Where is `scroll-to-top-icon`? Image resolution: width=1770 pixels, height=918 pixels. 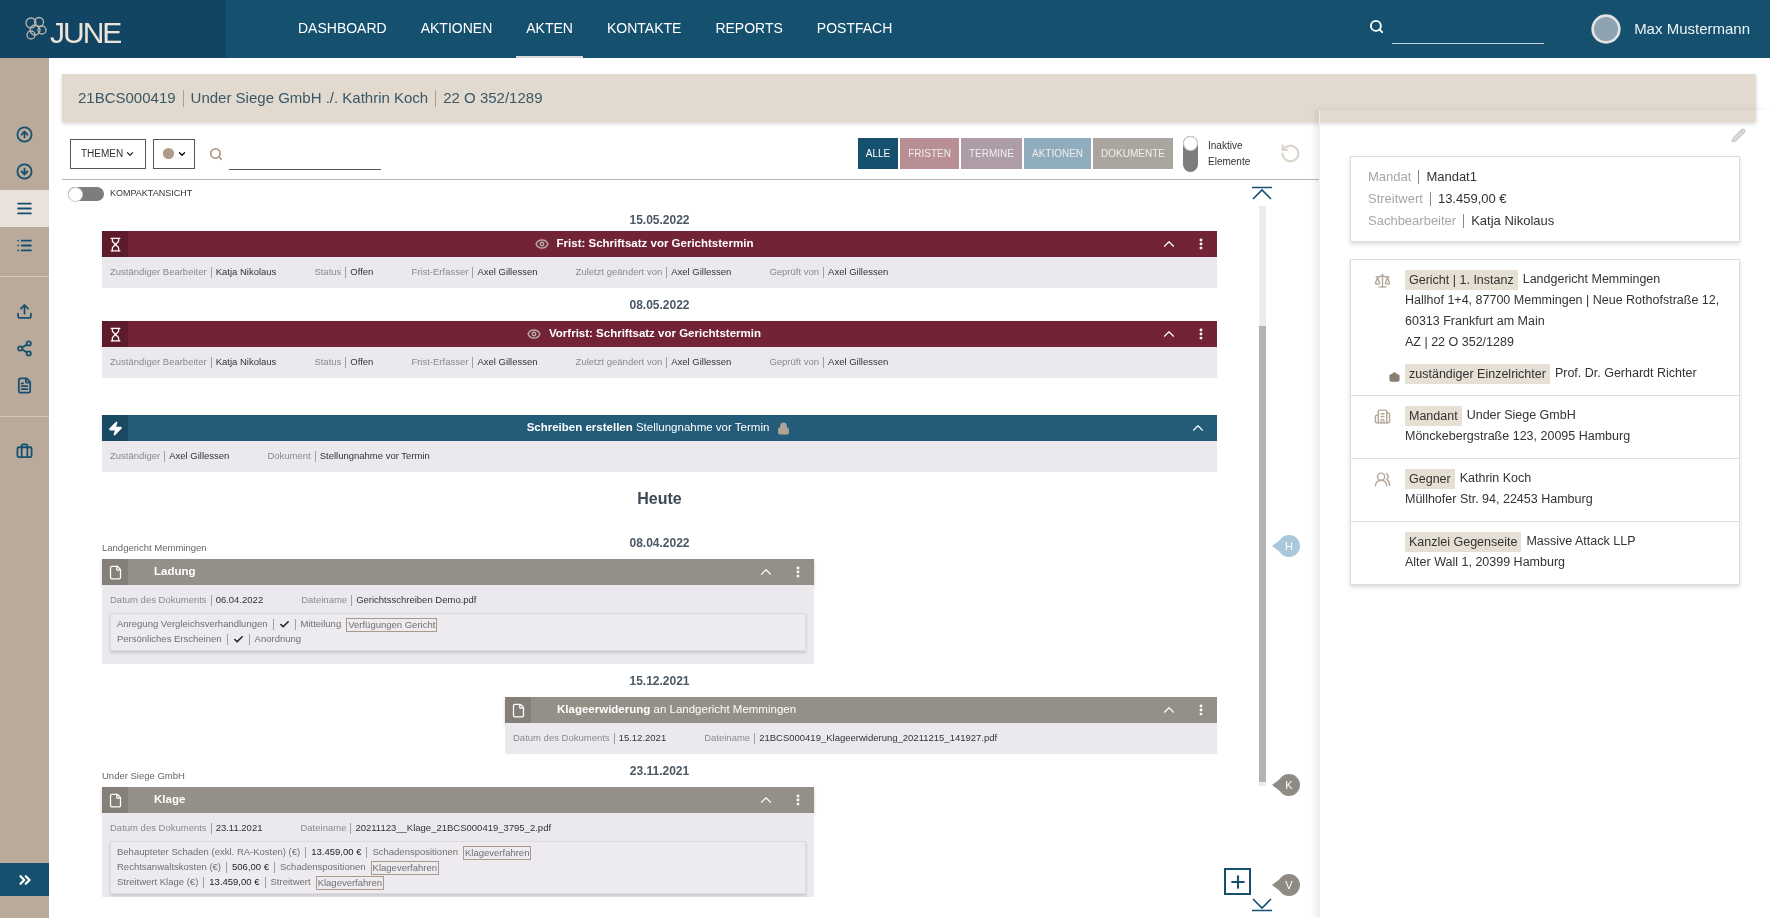
scroll-to-top-icon is located at coordinates (1262, 193).